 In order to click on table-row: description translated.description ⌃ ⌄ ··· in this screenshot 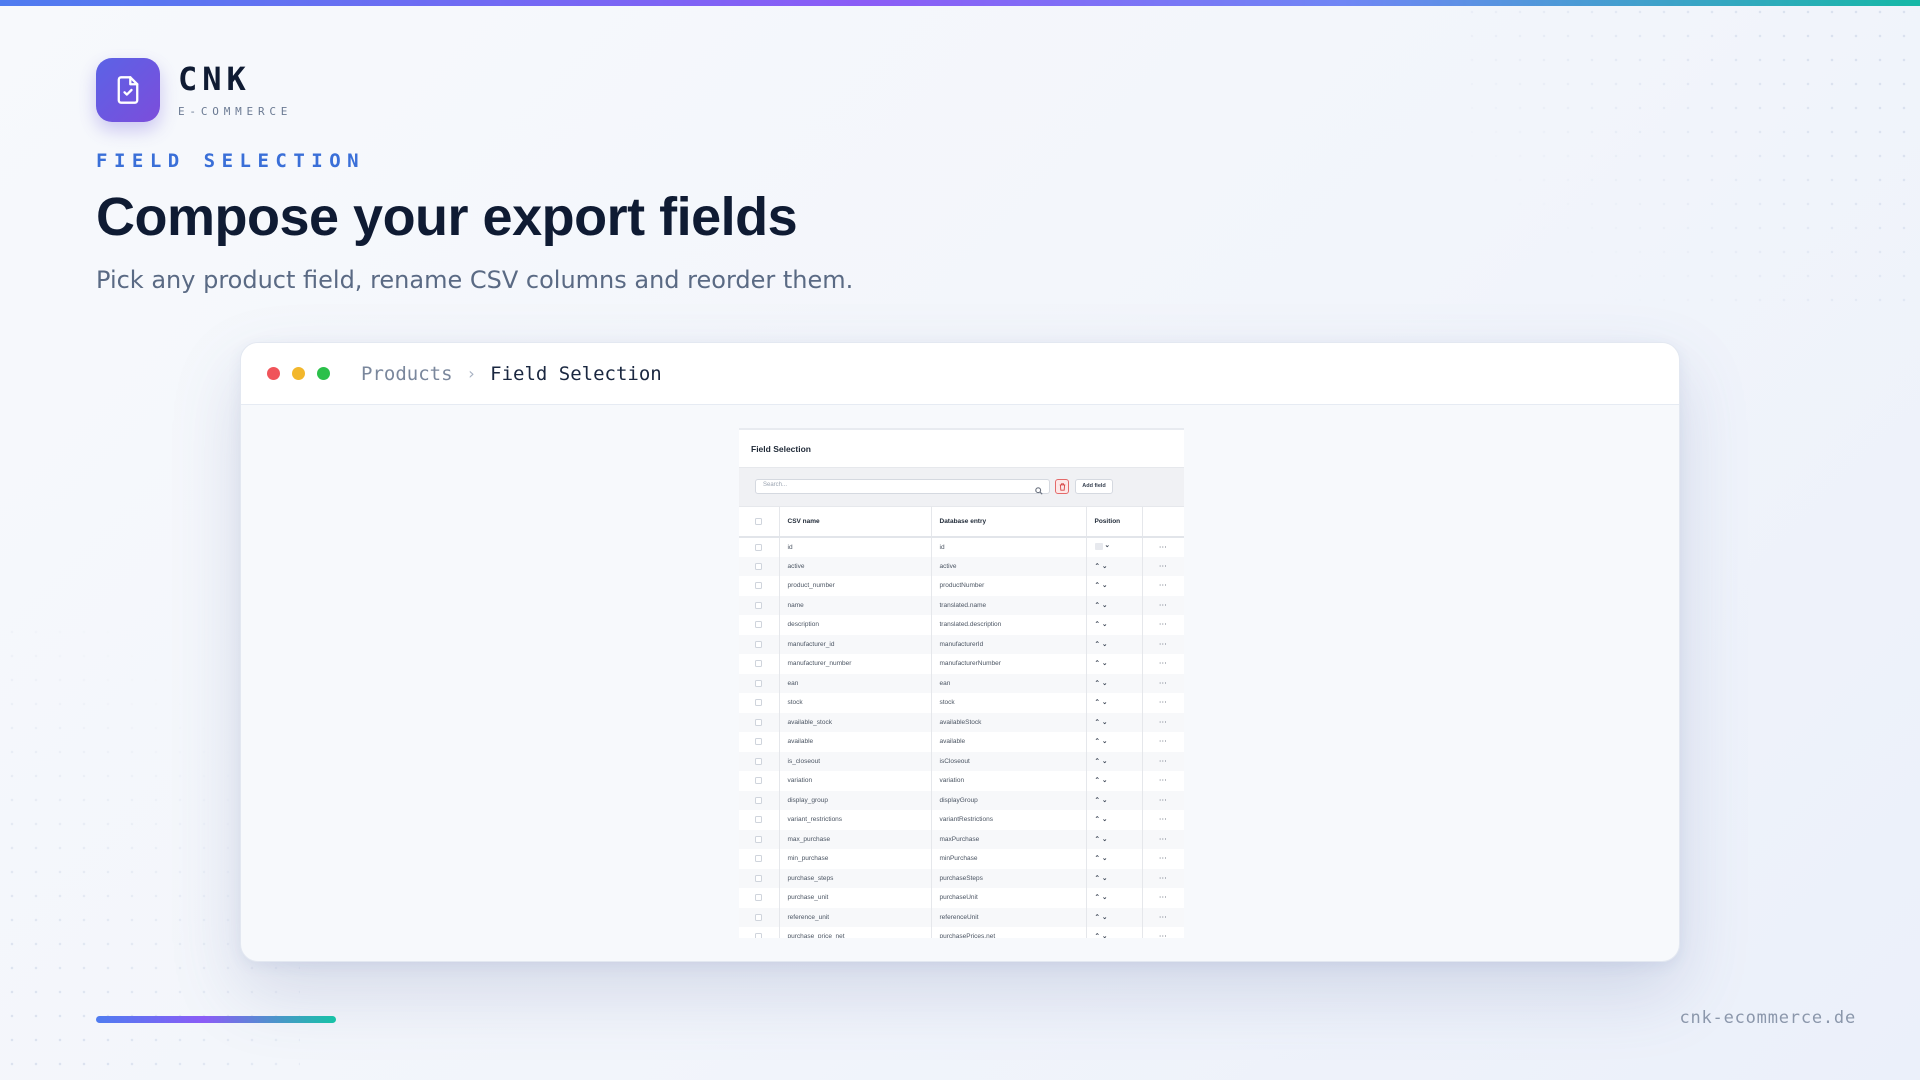, I will do `click(961, 625)`.